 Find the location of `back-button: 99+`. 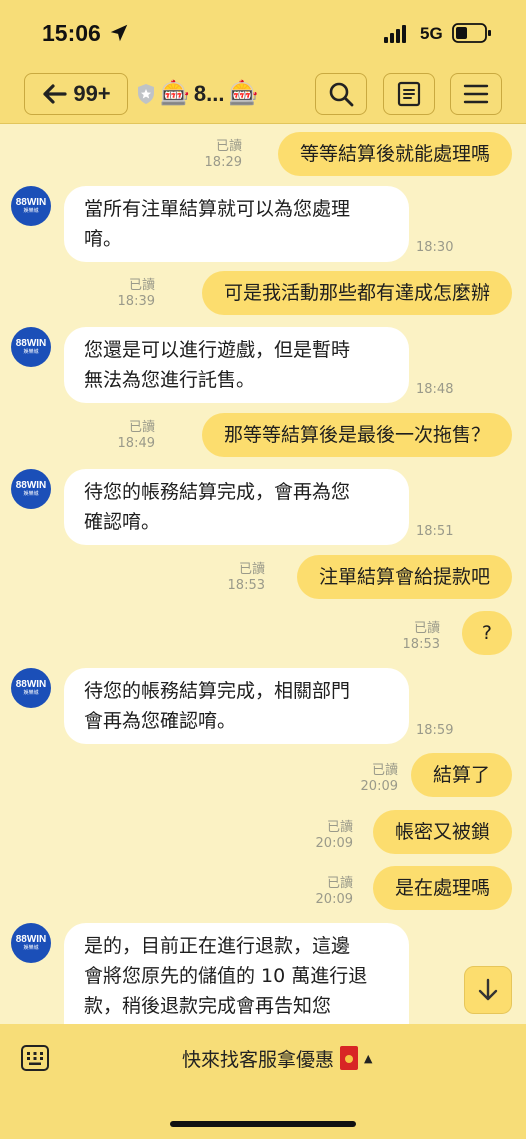

back-button: 99+ is located at coordinates (76, 94).